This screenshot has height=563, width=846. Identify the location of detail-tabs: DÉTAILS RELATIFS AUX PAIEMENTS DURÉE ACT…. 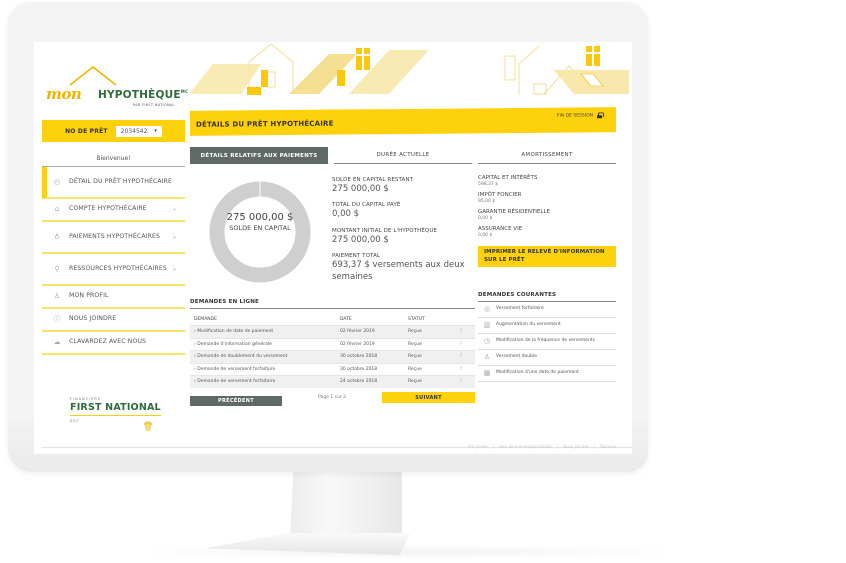
(403, 155).